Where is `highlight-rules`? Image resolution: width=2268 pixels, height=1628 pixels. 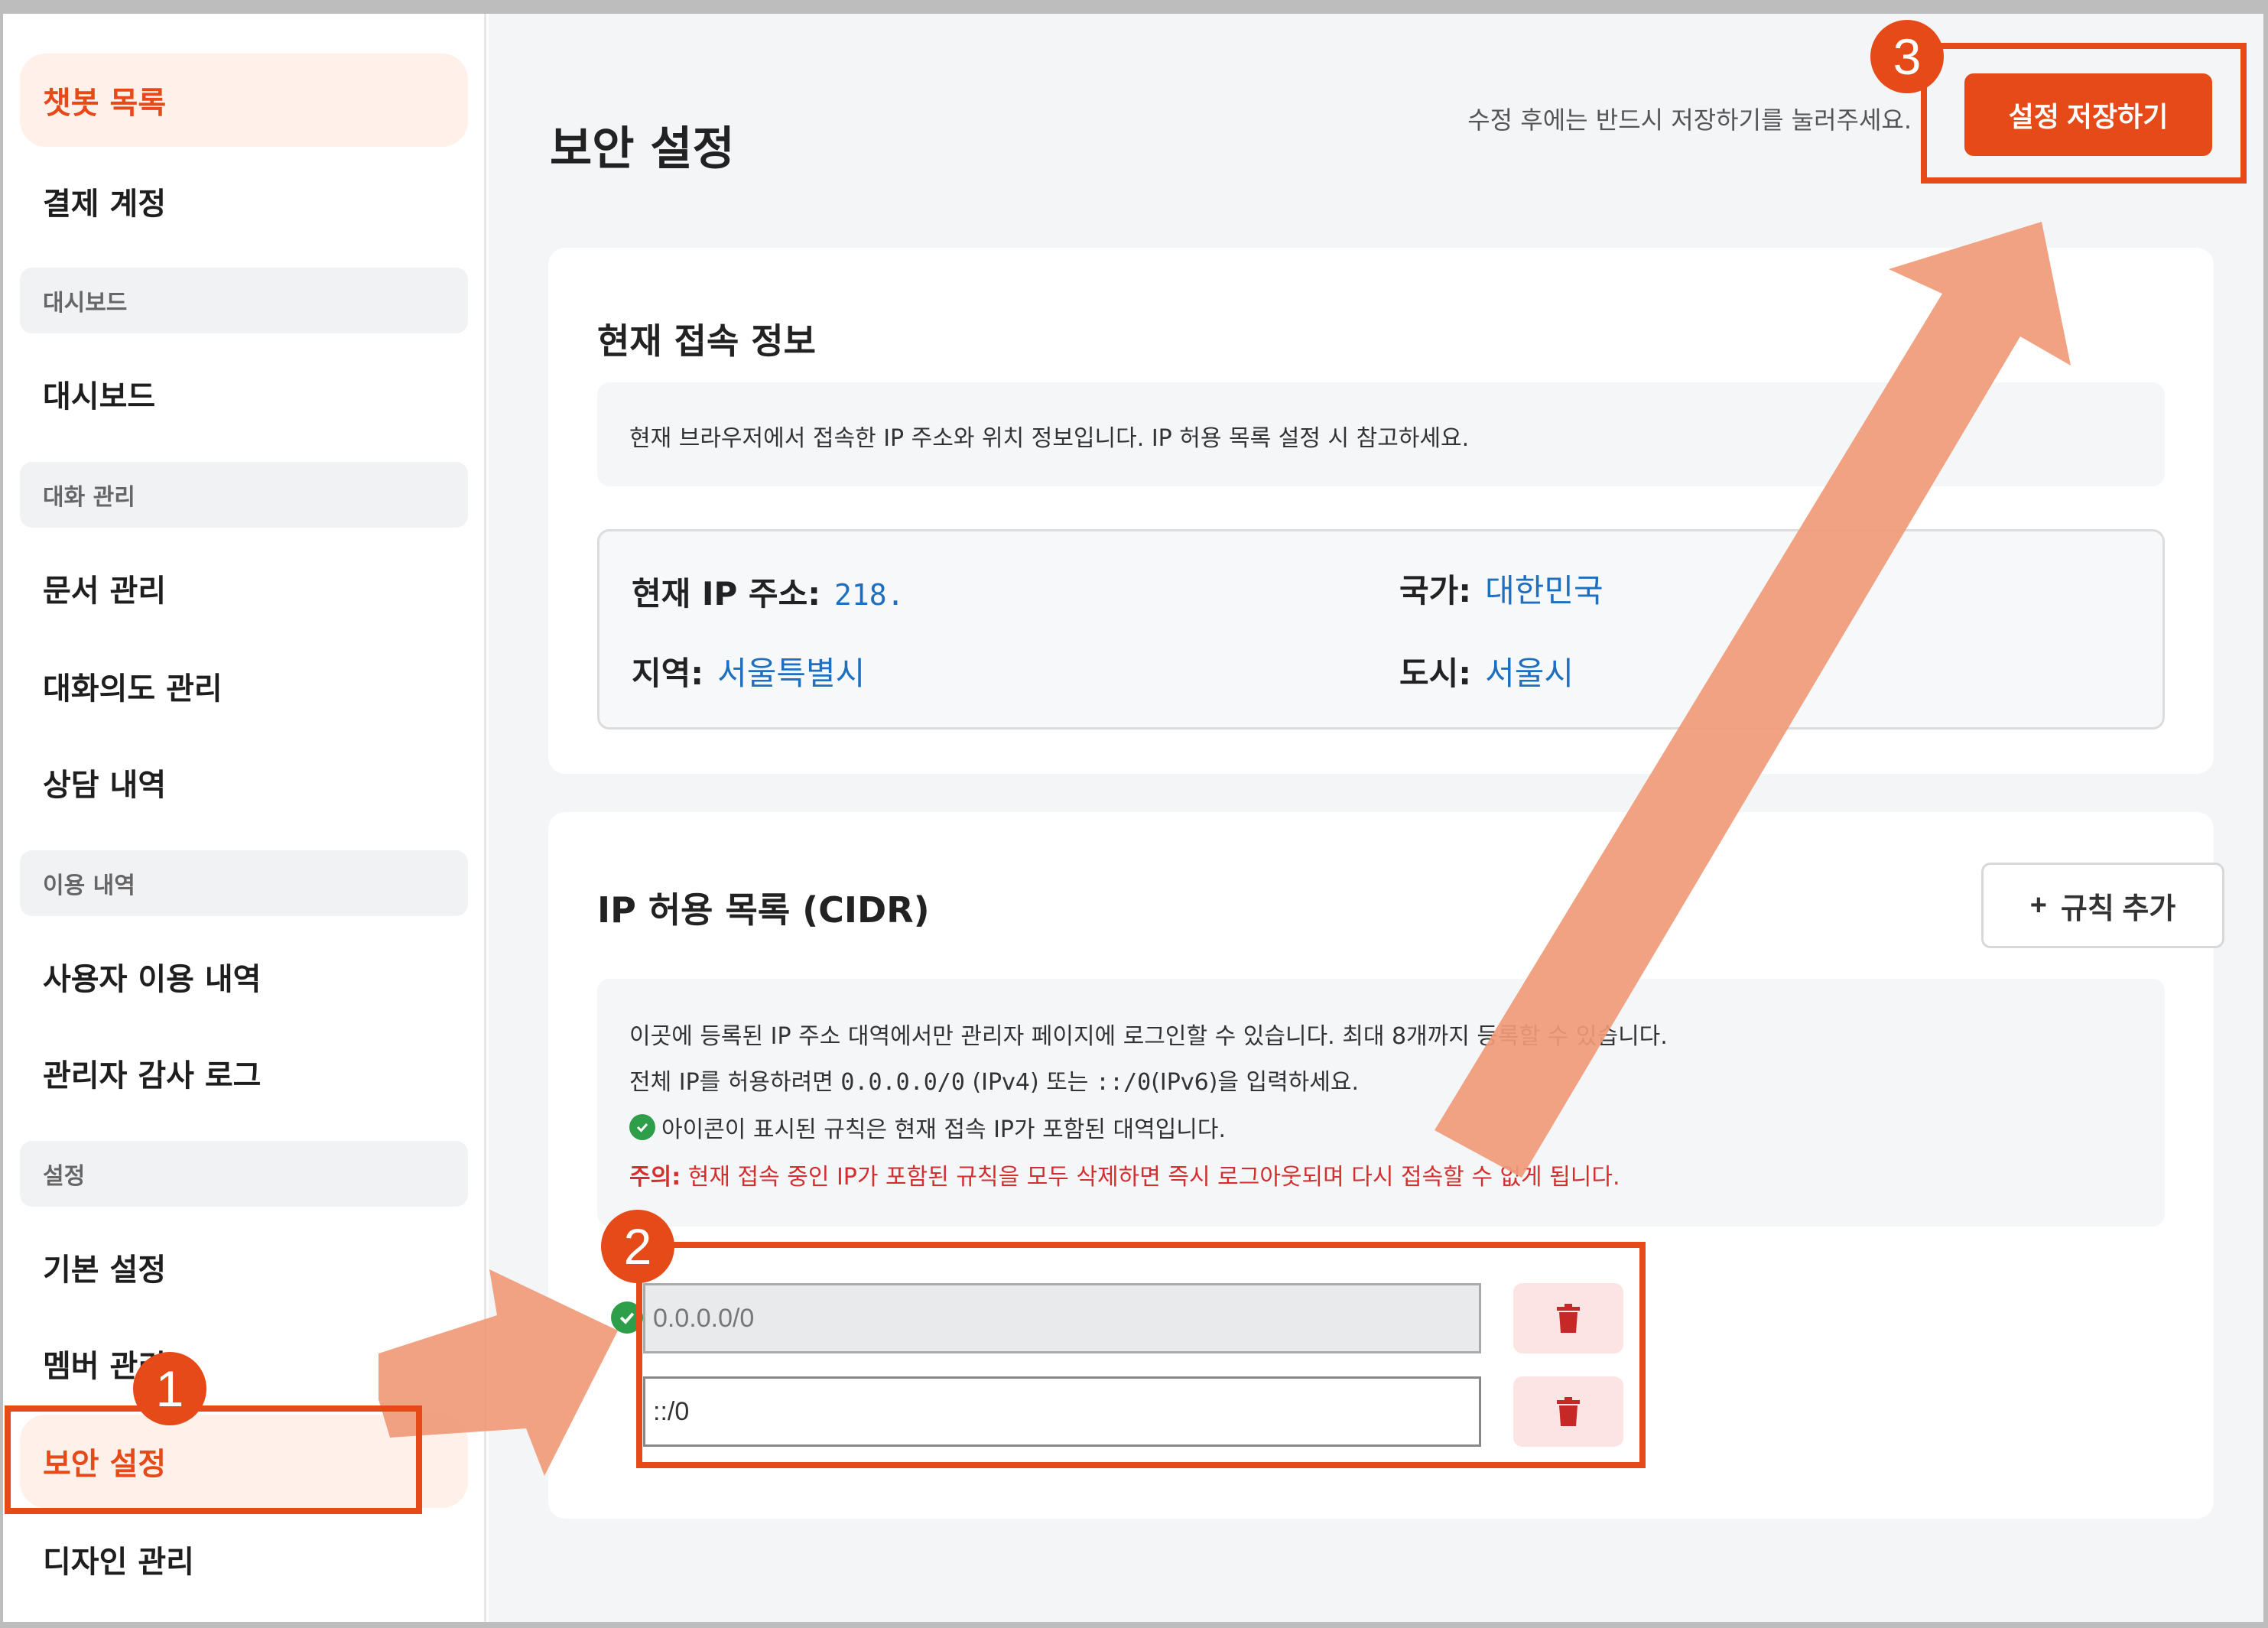
highlight-rules is located at coordinates (1141, 1355).